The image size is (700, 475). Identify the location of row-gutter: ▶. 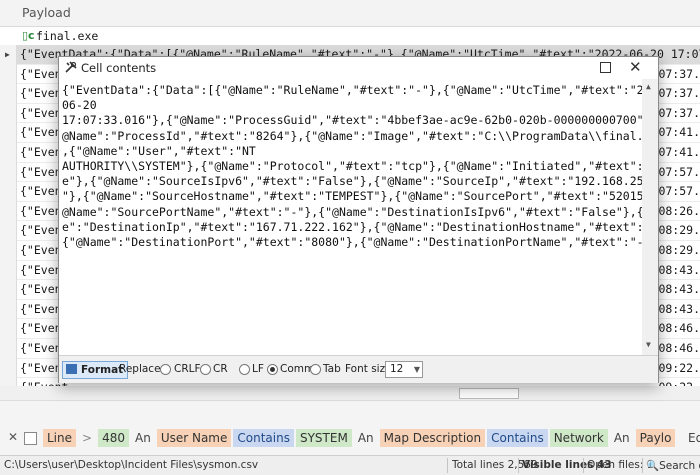
(8, 222).